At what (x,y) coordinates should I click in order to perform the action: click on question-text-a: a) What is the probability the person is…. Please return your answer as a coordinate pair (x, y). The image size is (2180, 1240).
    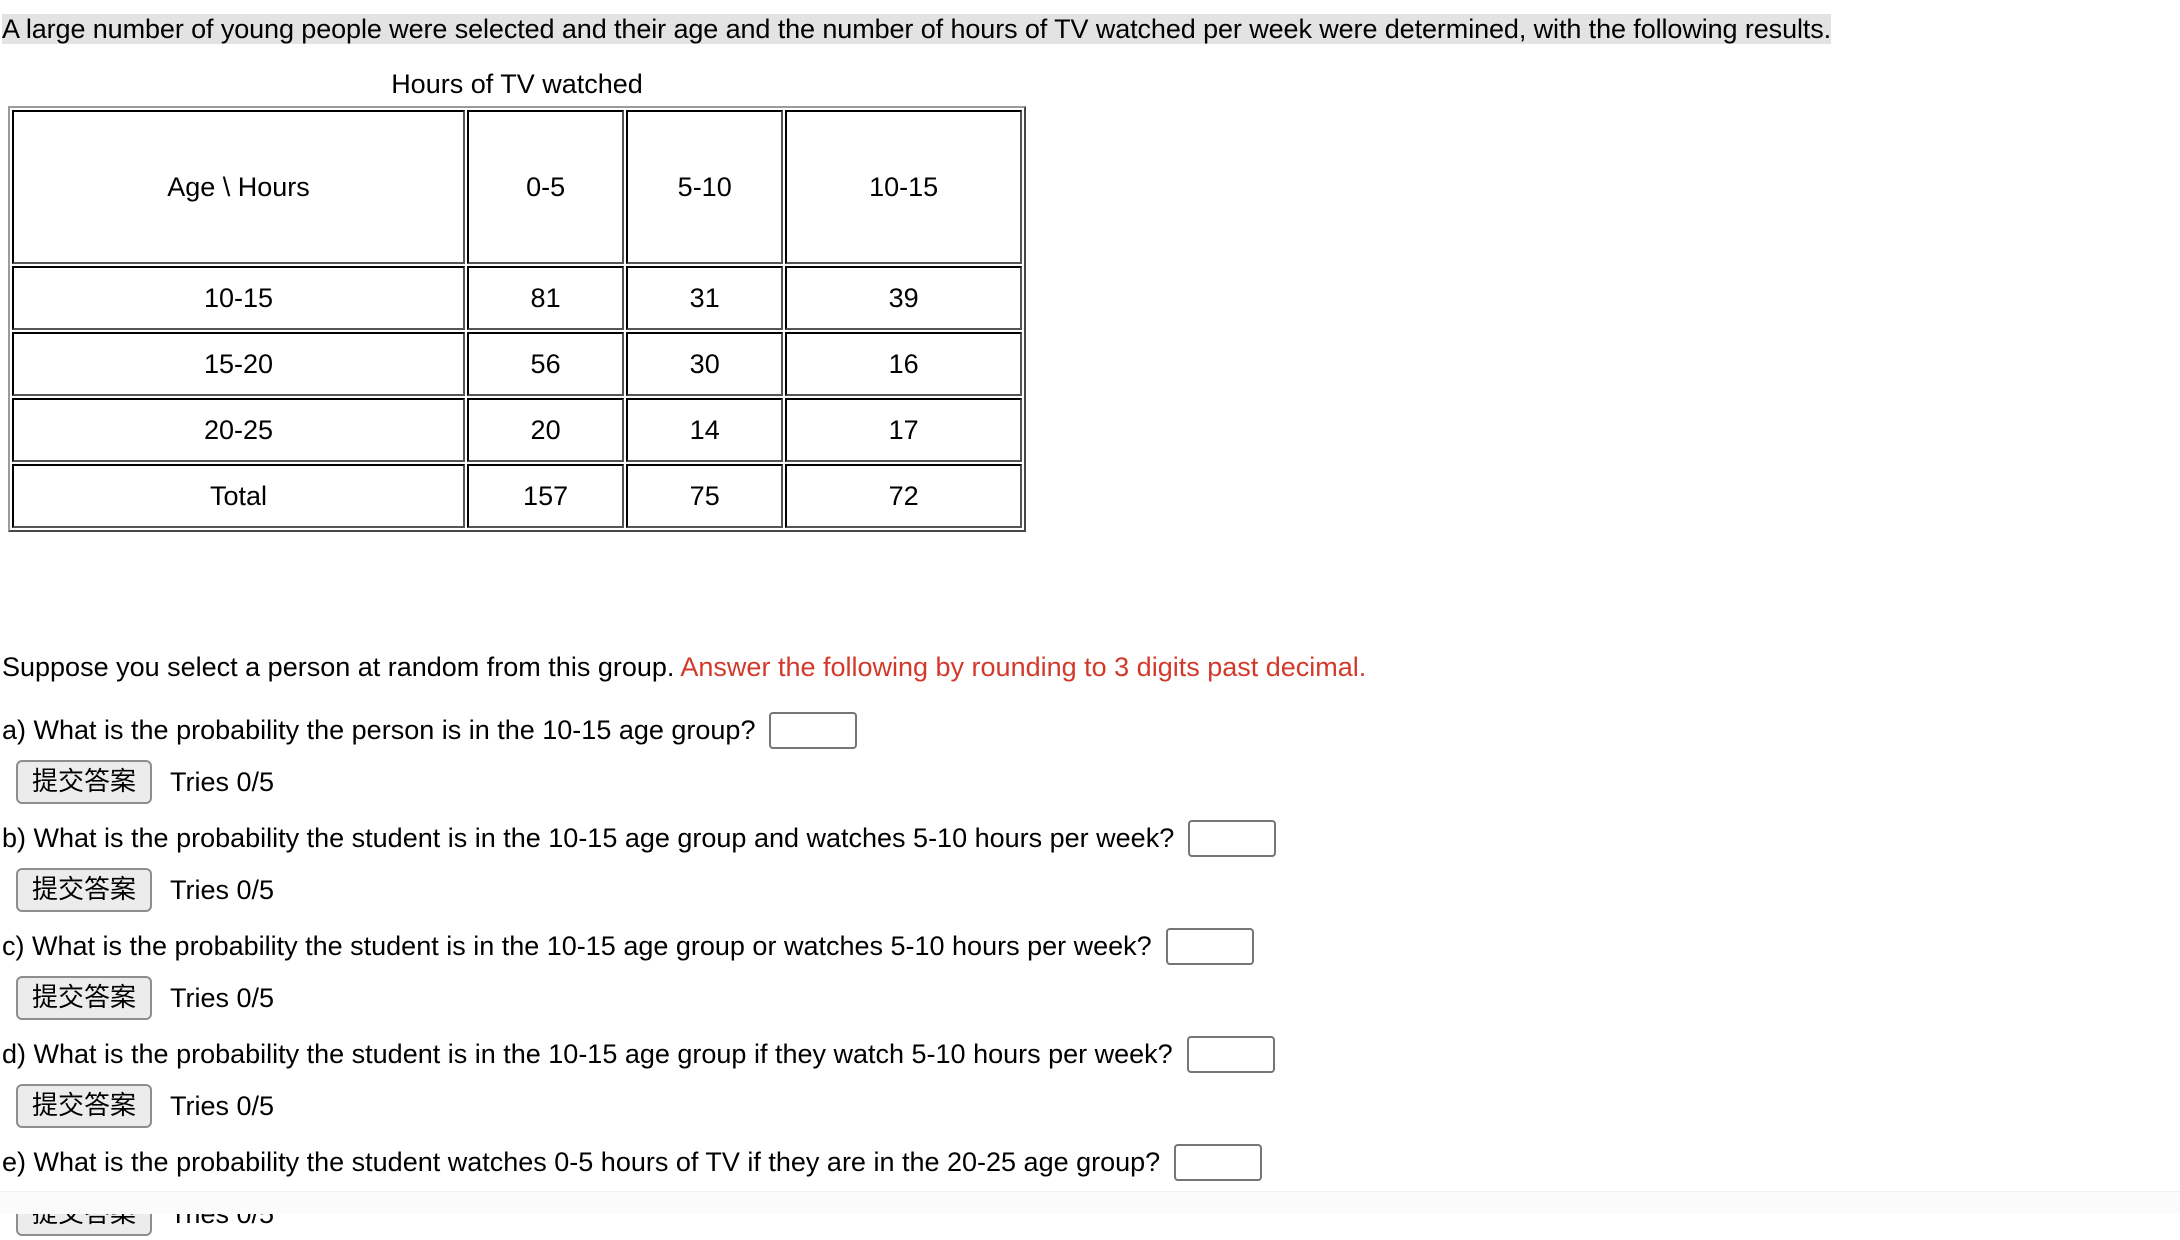
    Looking at the image, I should click on (379, 730).